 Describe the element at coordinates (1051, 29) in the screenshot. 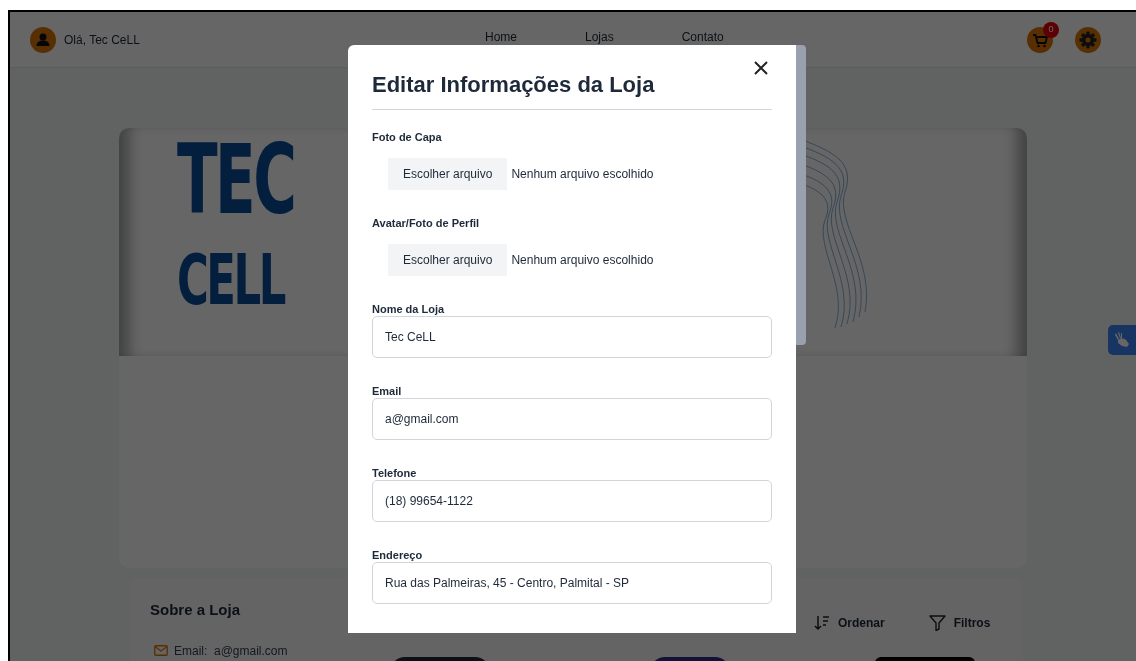

I see `cart-count-badge: 0` at that location.